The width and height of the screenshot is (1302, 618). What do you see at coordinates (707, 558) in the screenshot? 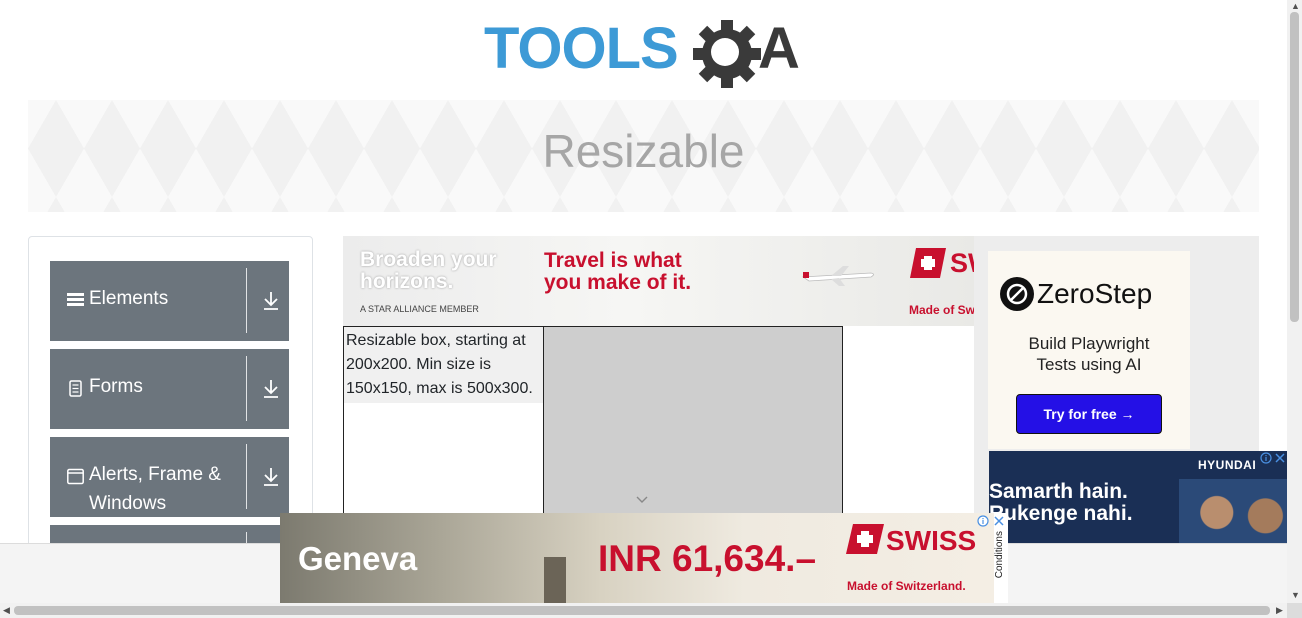
I see `ad-price: INR 61,634.–` at bounding box center [707, 558].